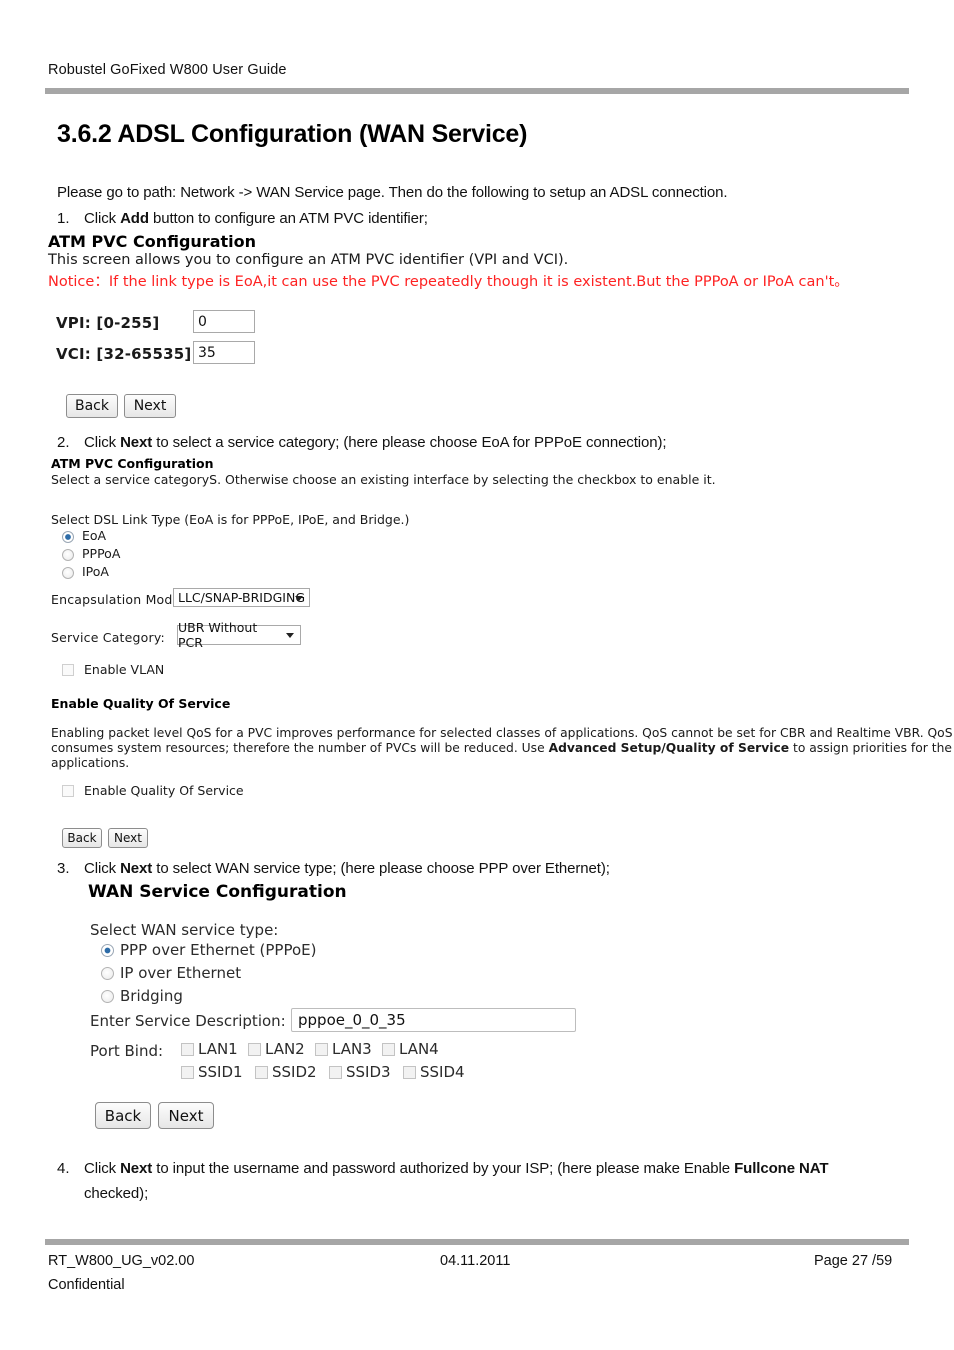  Describe the element at coordinates (68, 555) in the screenshot. I see `radio-dsl-pppoa` at that location.